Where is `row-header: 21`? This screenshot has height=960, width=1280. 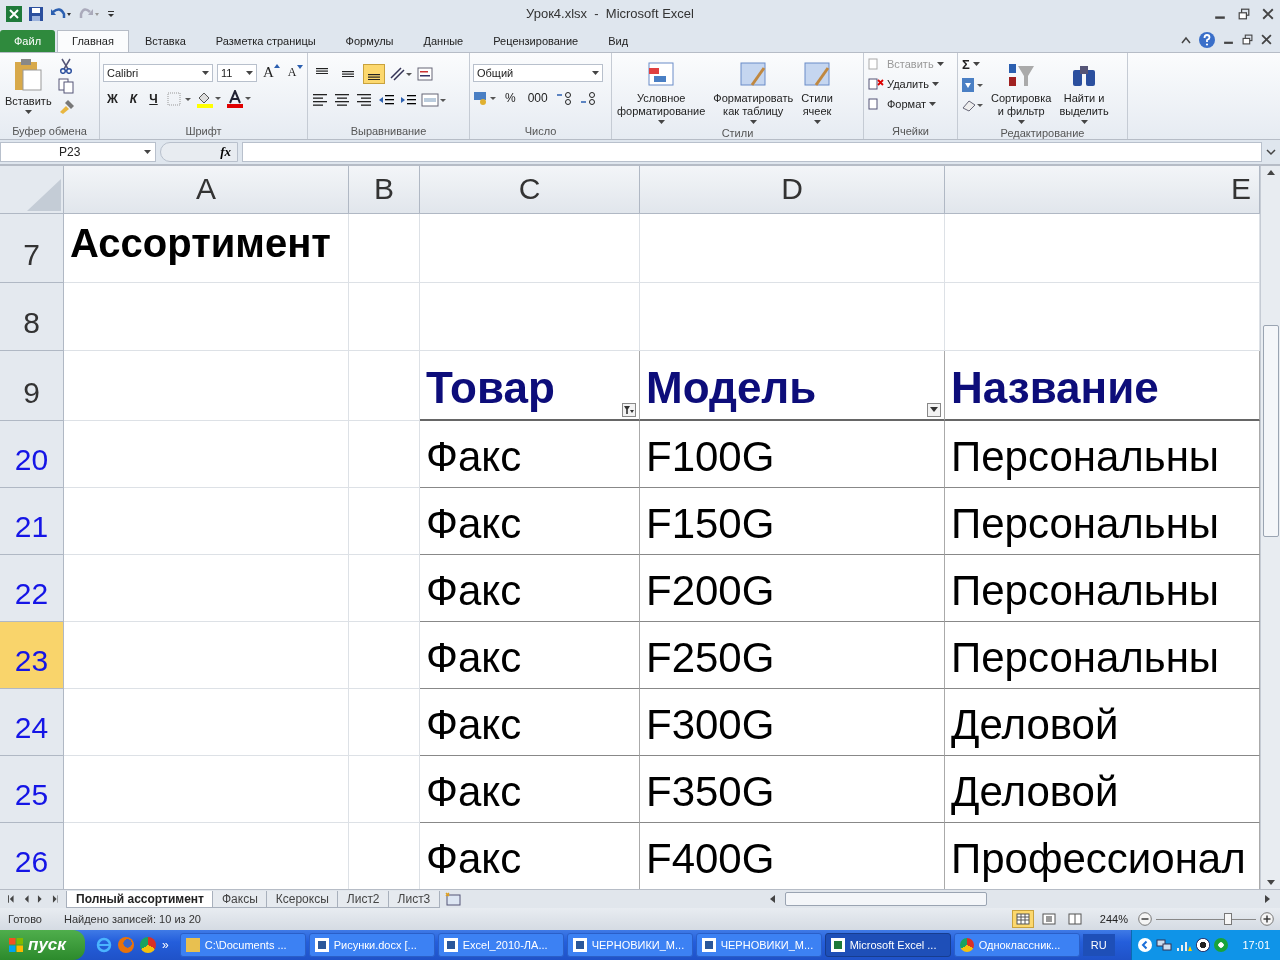 row-header: 21 is located at coordinates (32, 521).